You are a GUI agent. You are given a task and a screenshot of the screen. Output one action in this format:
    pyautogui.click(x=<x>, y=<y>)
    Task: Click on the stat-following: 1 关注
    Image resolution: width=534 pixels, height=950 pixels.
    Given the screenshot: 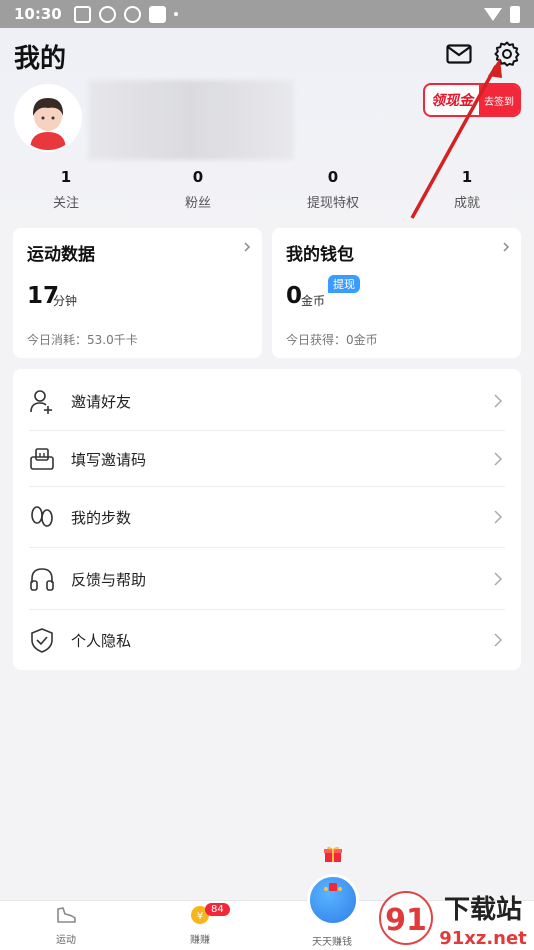 What is the action you would take?
    pyautogui.click(x=66, y=189)
    